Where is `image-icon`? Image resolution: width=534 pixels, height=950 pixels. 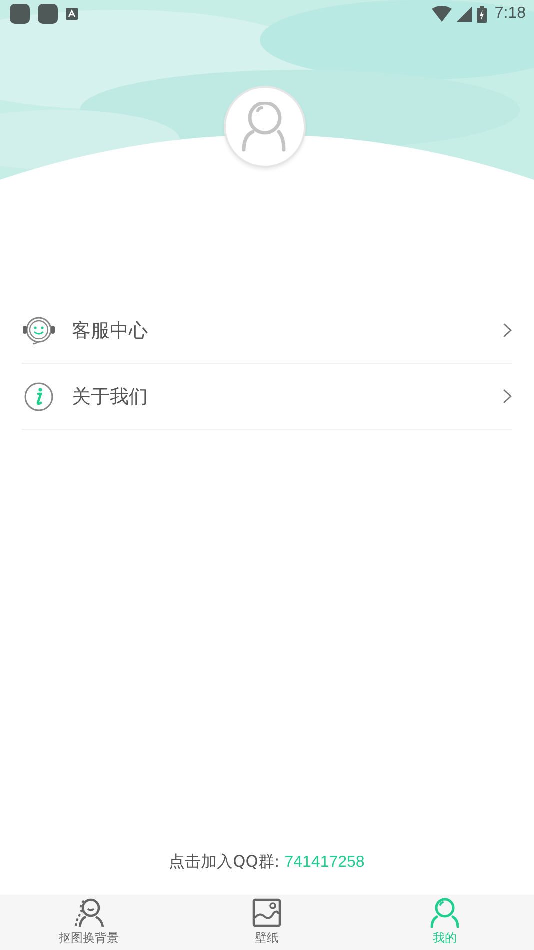
image-icon is located at coordinates (267, 913).